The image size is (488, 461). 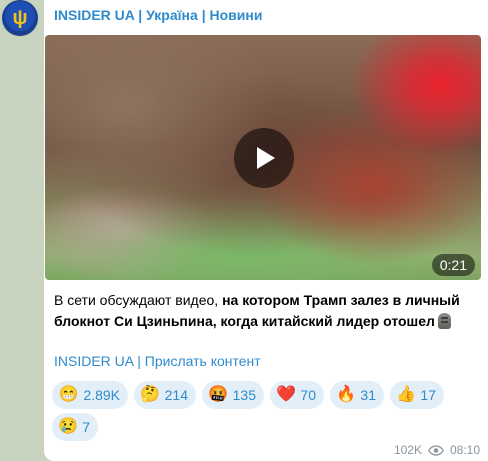 What do you see at coordinates (138, 300) in the screenshot?
I see `message-text-plain: В сети обсуждают видео,` at bounding box center [138, 300].